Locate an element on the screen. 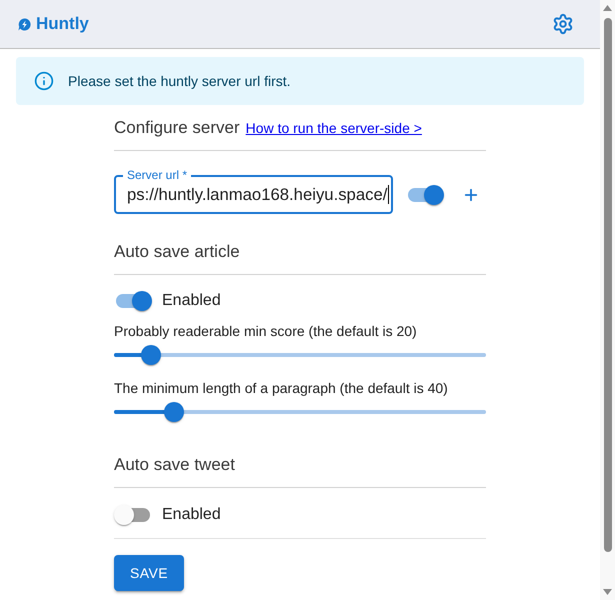  settings-button is located at coordinates (563, 24).